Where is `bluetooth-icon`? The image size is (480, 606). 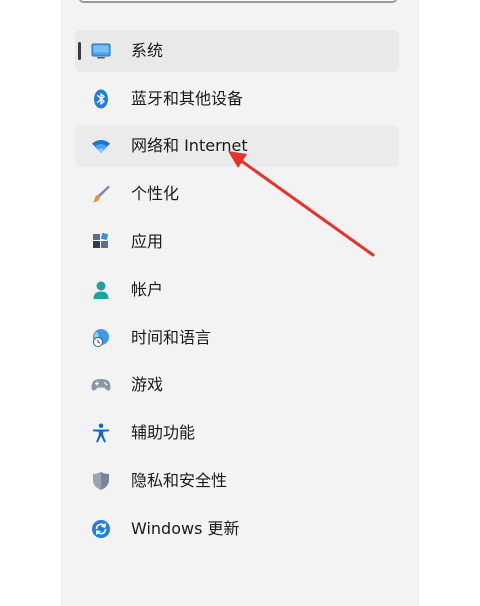 bluetooth-icon is located at coordinates (101, 99).